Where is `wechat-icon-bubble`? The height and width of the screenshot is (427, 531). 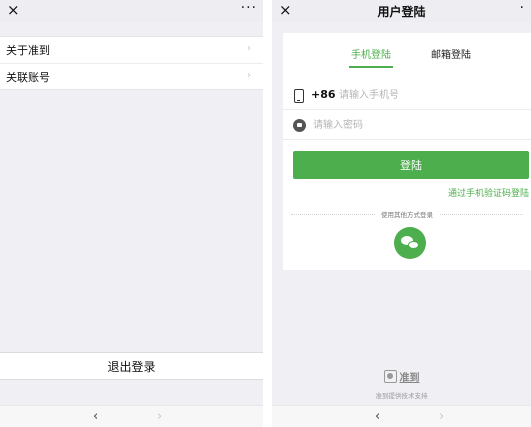
wechat-icon-bubble is located at coordinates (413, 245).